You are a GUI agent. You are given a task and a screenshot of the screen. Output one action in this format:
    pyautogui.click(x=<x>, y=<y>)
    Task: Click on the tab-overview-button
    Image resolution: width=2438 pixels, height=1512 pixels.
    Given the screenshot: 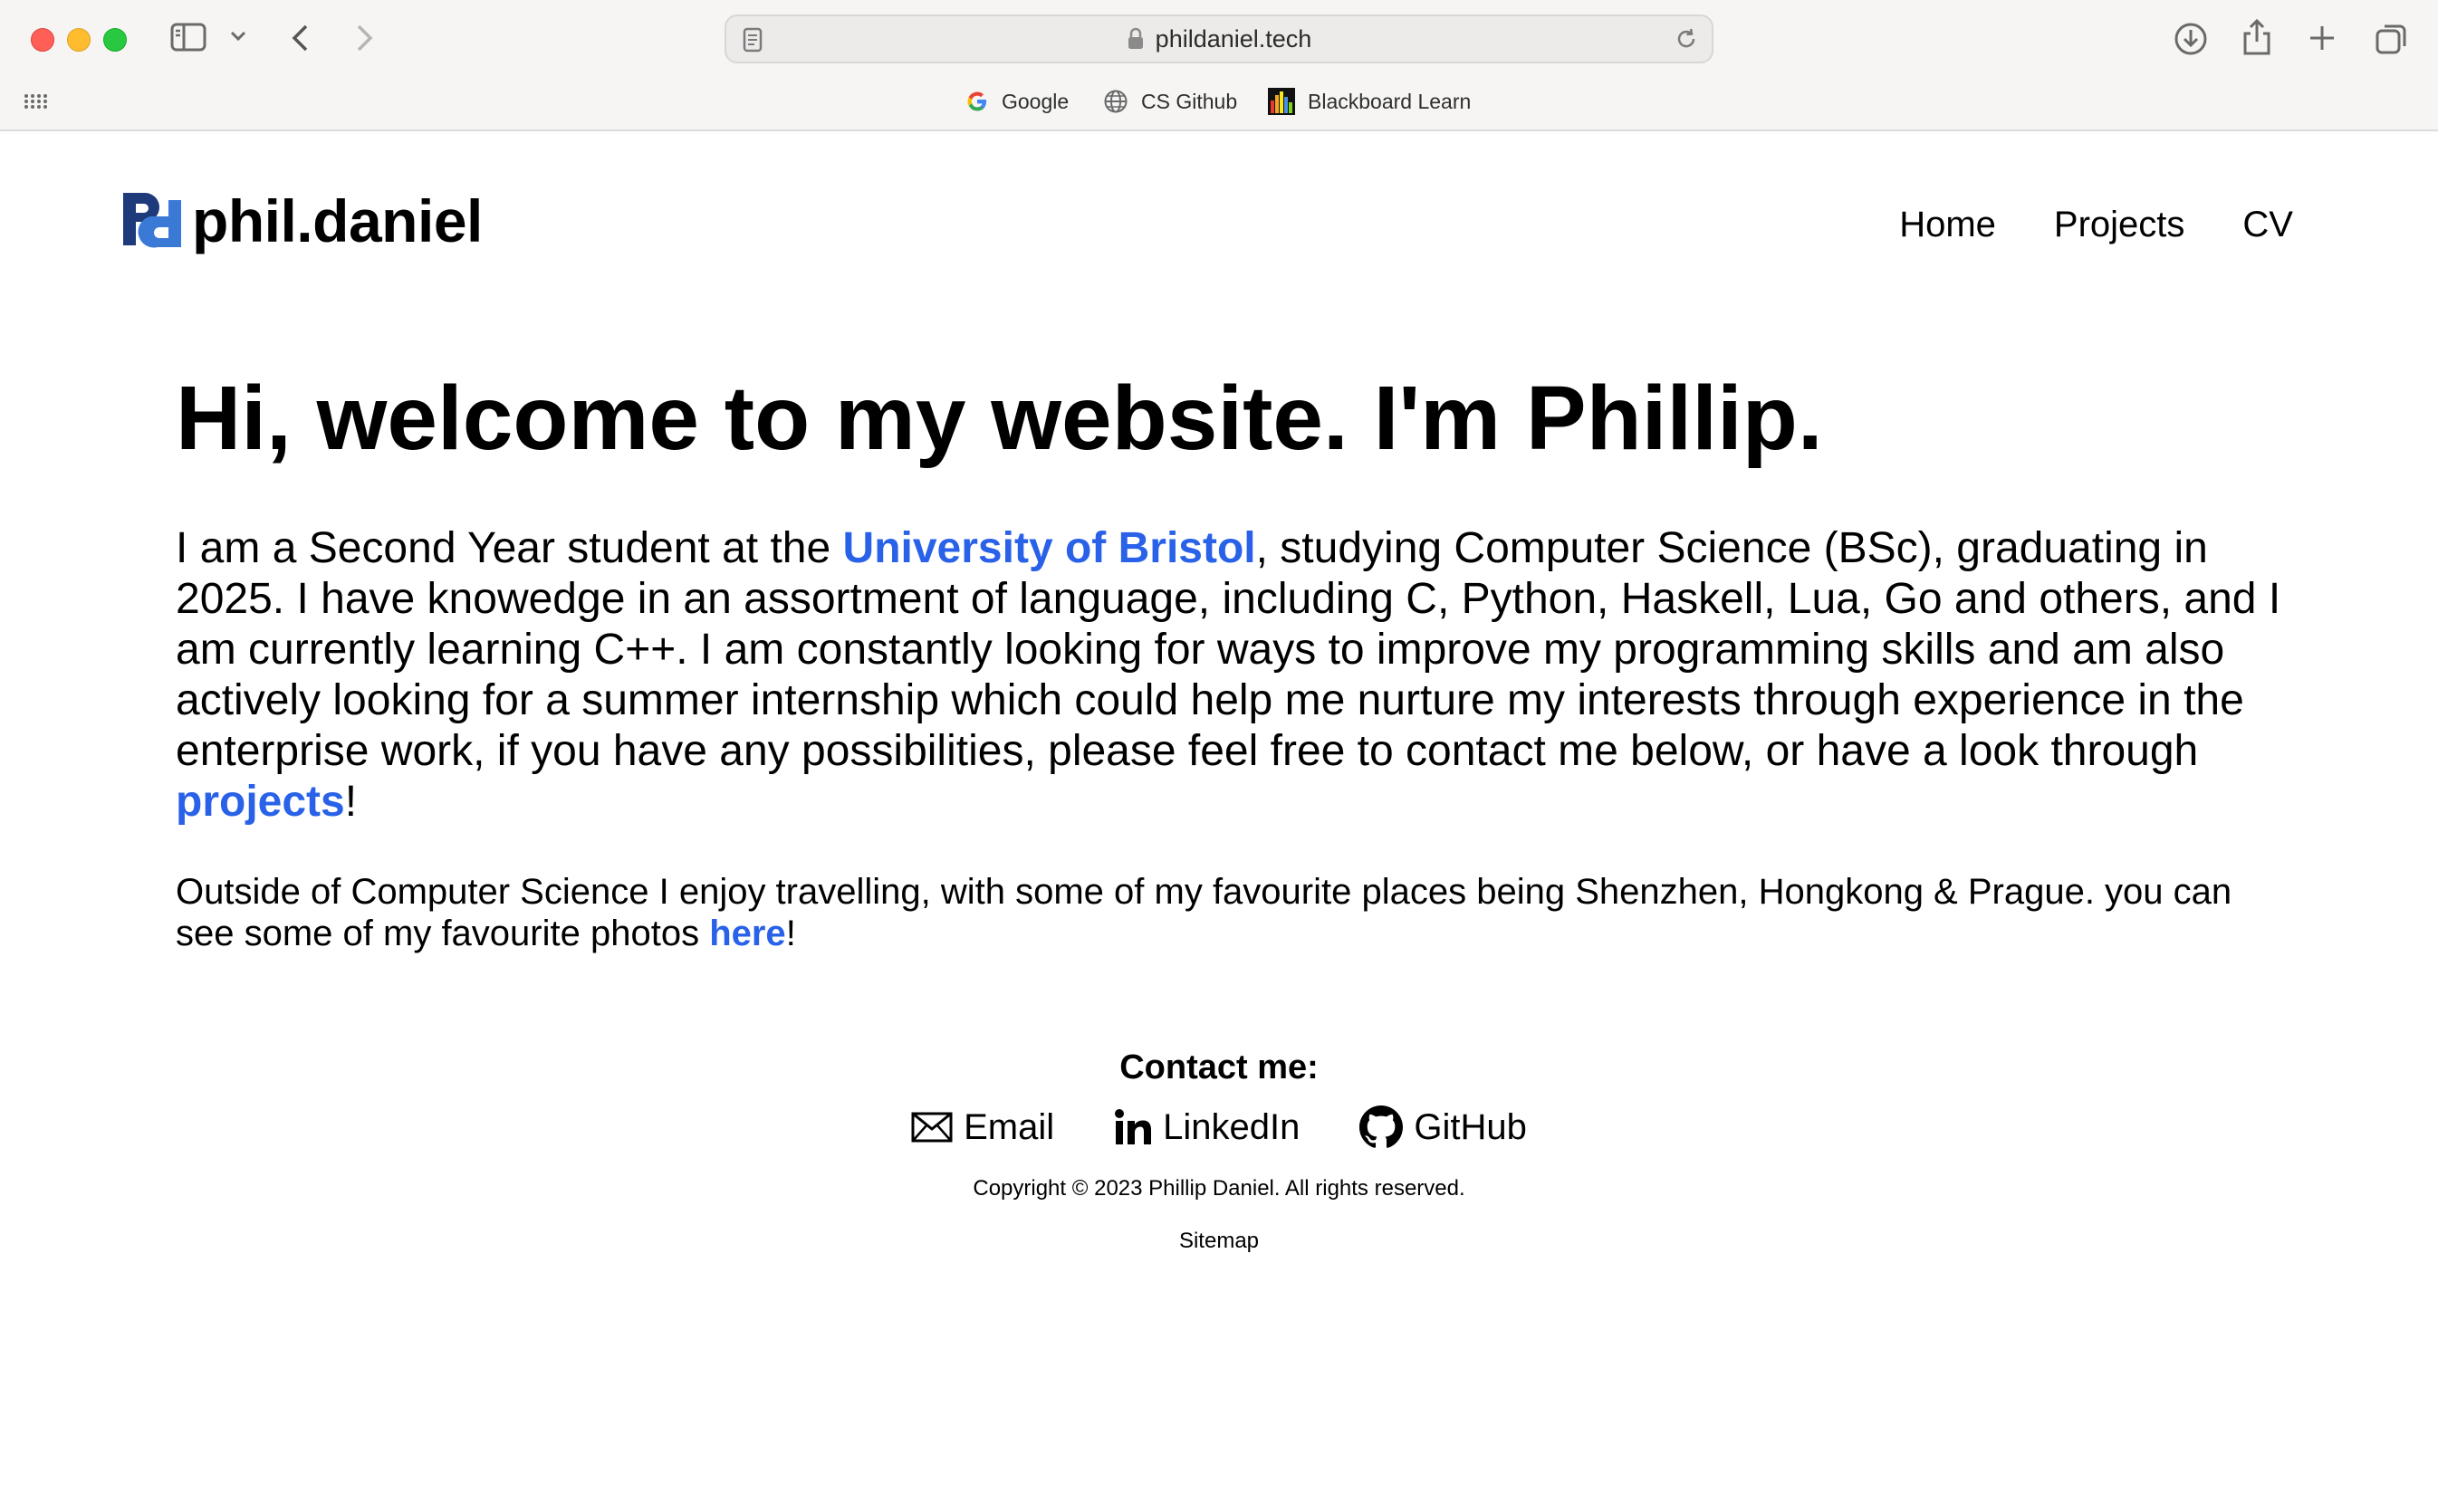 What is the action you would take?
    pyautogui.click(x=2392, y=39)
    